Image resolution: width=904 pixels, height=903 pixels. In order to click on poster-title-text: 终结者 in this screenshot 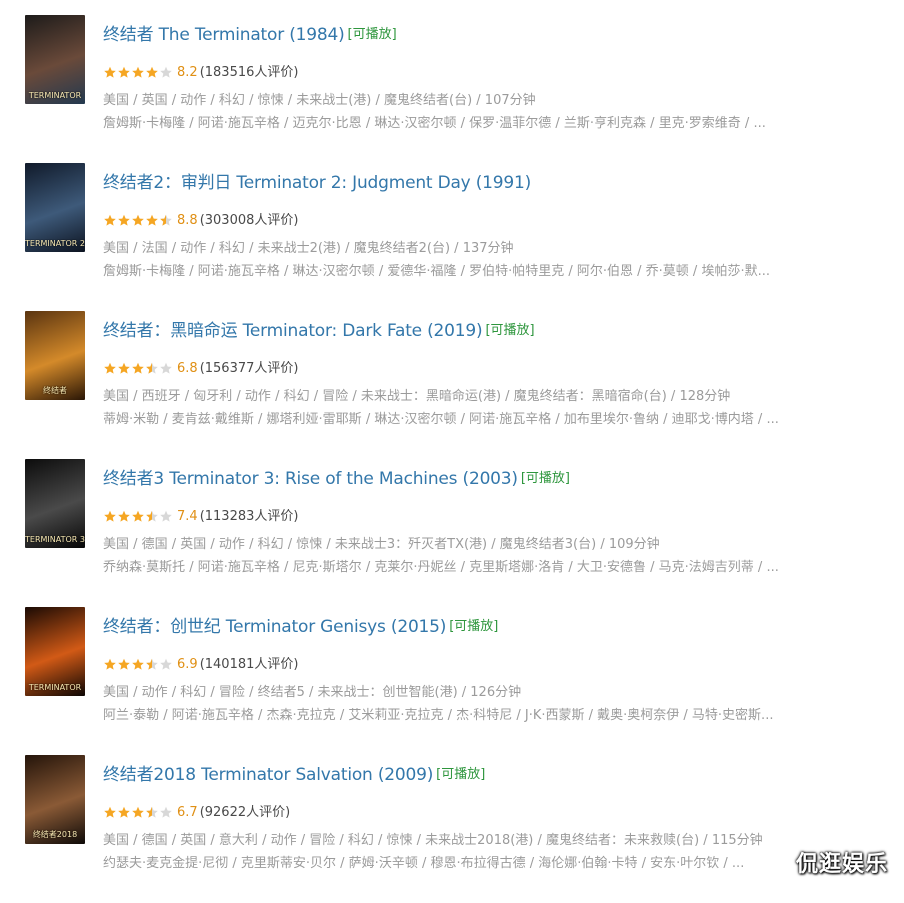, I will do `click(55, 390)`.